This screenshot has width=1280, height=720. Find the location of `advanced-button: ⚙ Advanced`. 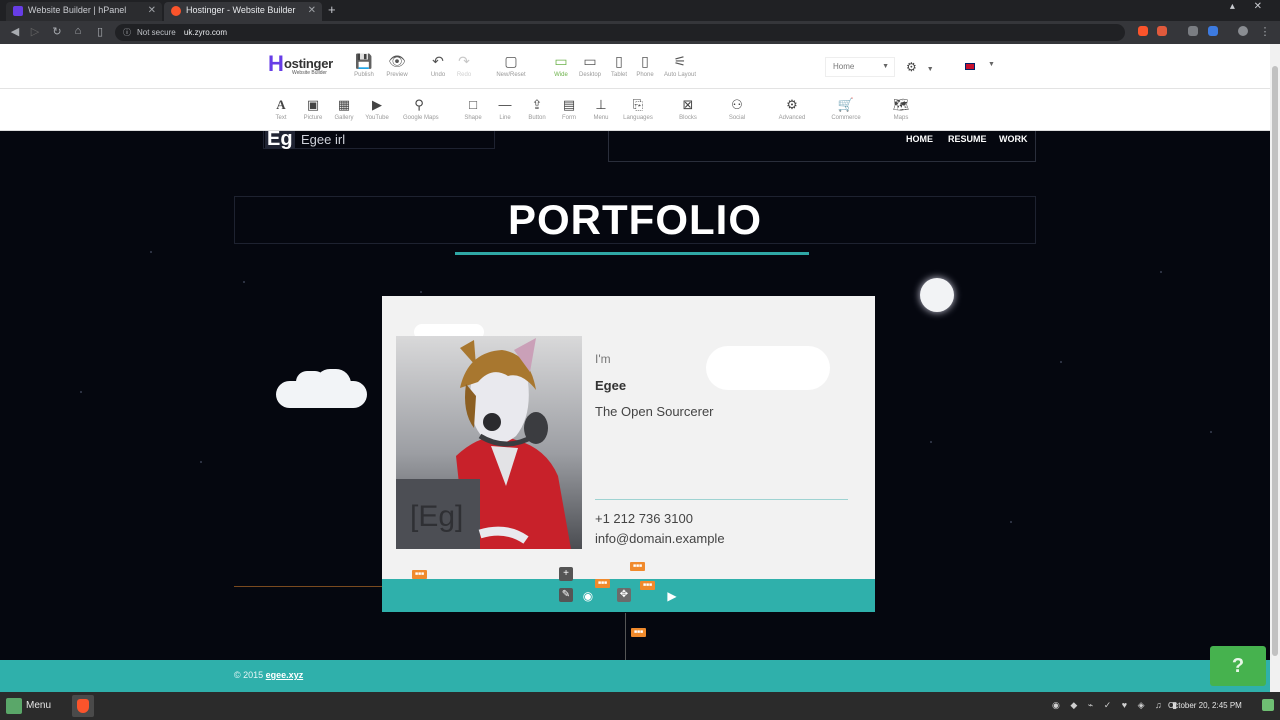

advanced-button: ⚙ Advanced is located at coordinates (792, 108).